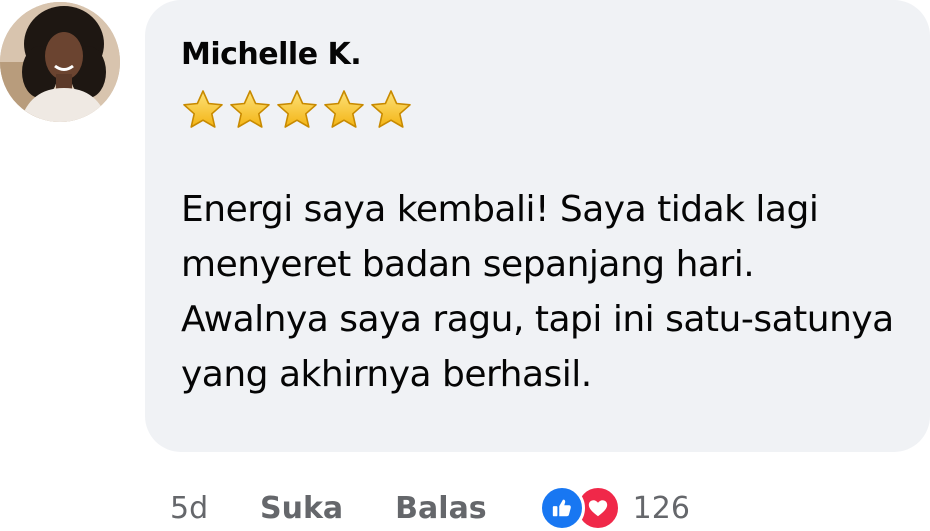 The height and width of the screenshot is (531, 930). I want to click on avatar-image, so click(60, 62).